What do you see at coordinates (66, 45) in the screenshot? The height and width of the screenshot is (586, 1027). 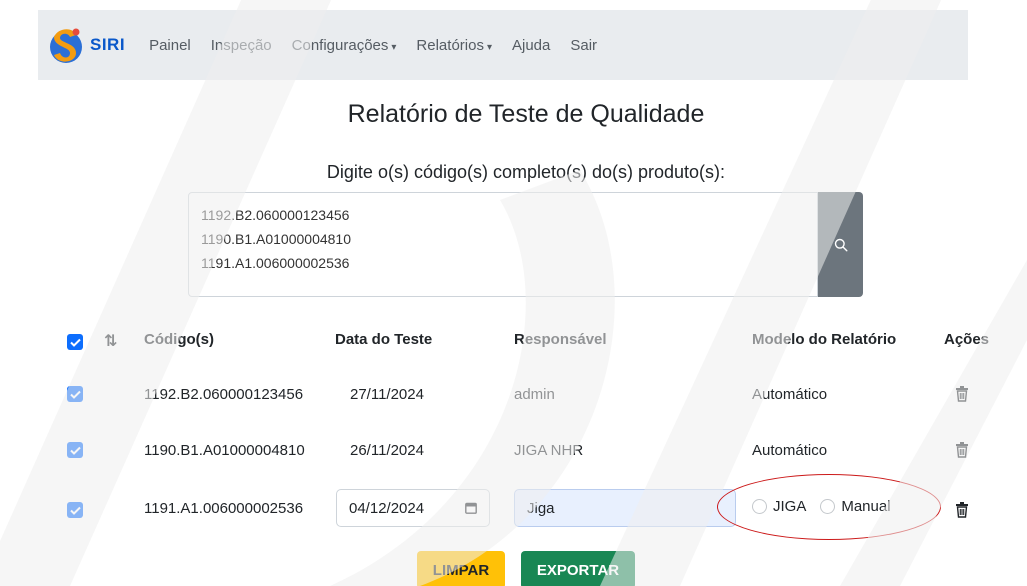 I see `siri-logo-icon` at bounding box center [66, 45].